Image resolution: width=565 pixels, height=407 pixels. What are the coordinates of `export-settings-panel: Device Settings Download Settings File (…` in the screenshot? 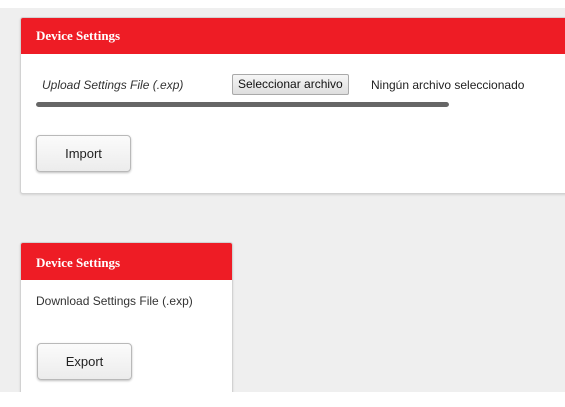 It's located at (126, 322).